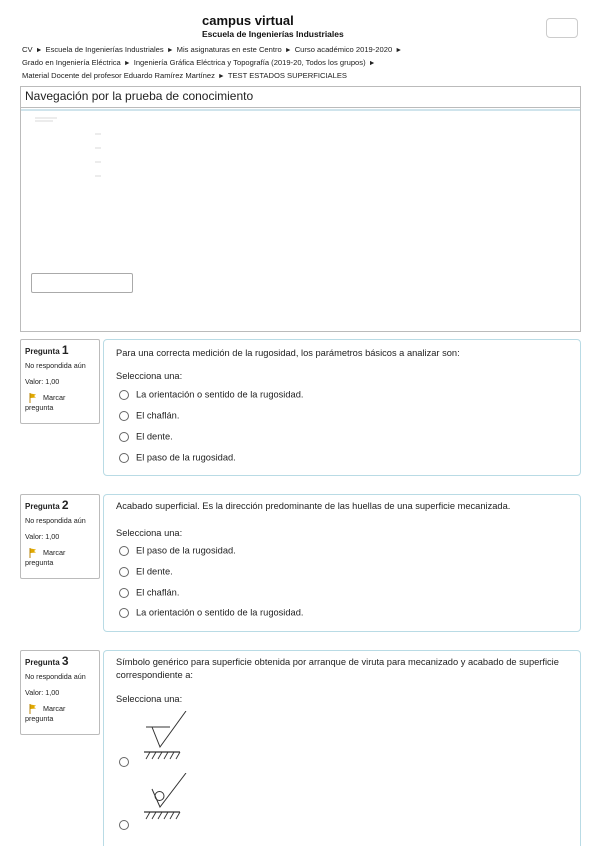  I want to click on breadcrumb-link: Curso académico 2019-2020, so click(344, 49).